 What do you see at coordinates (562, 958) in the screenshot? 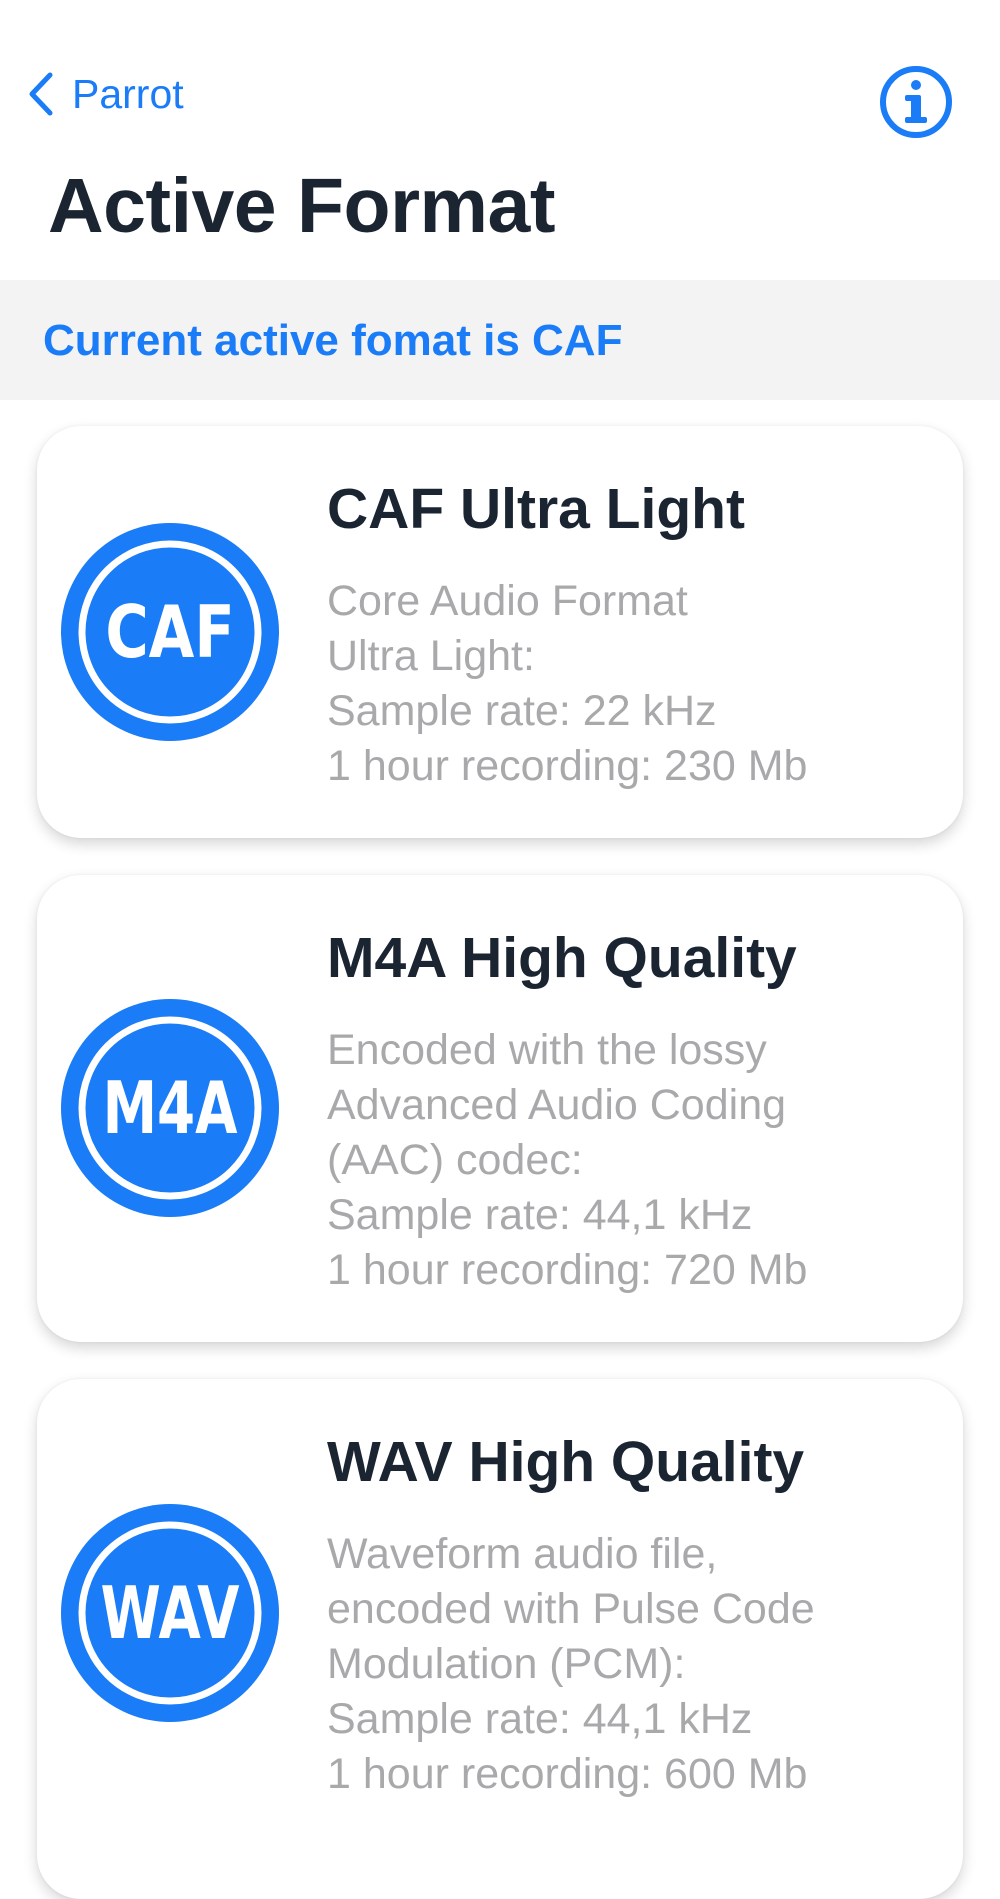
I see `format-title: M4A High Quality` at bounding box center [562, 958].